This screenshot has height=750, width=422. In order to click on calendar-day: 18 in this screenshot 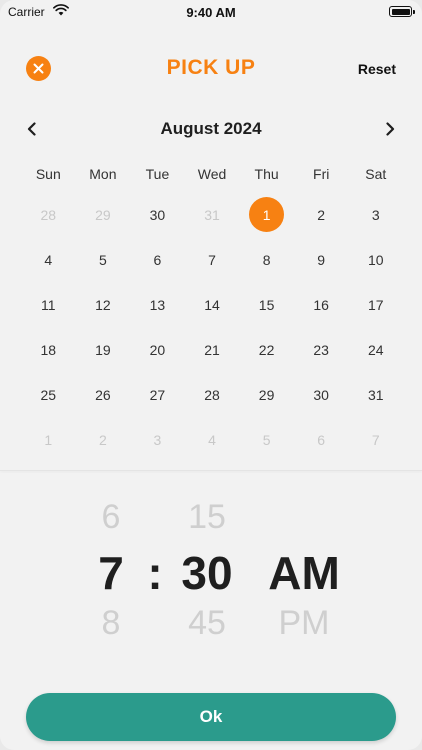, I will do `click(48, 350)`.